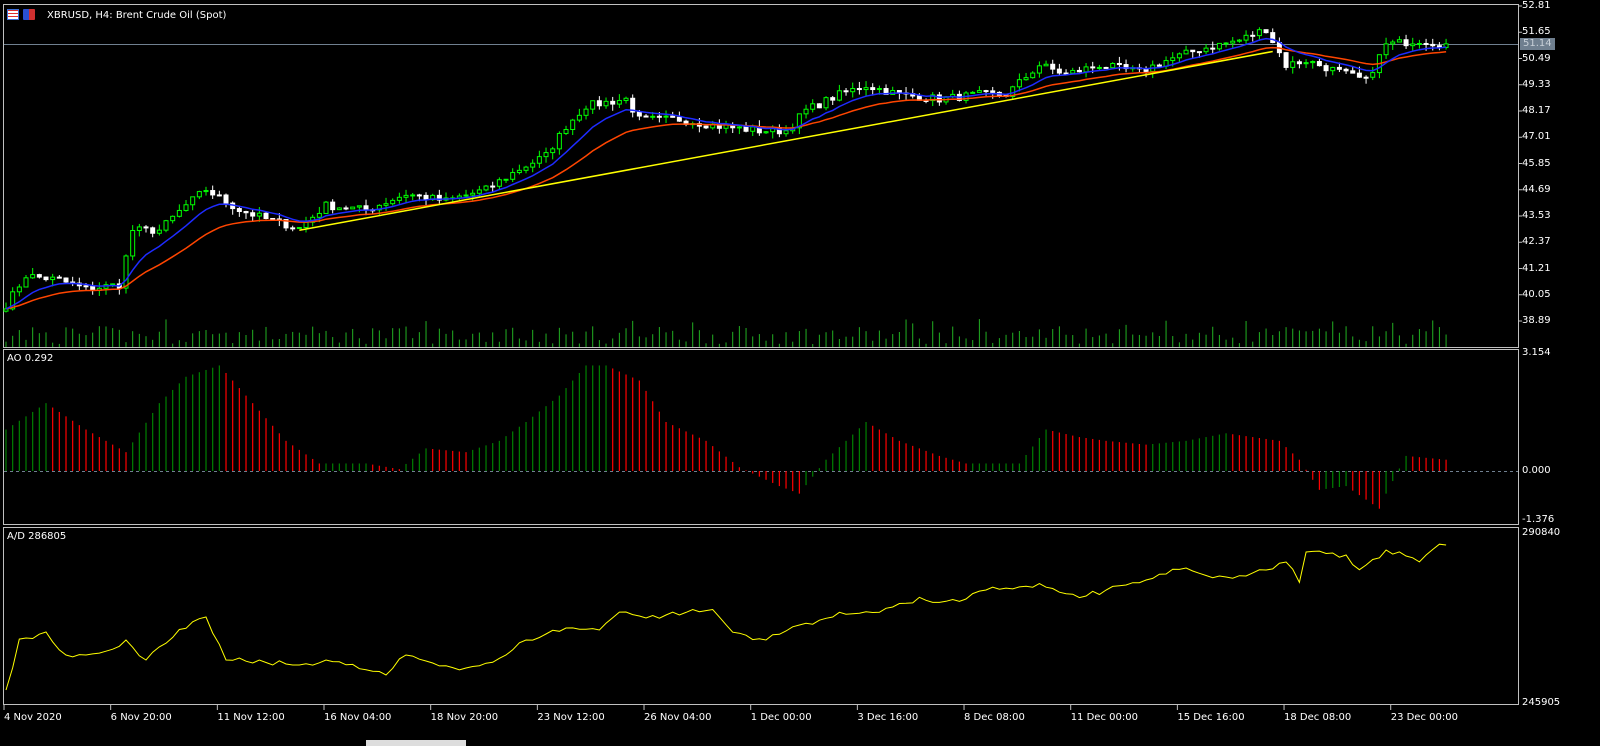  I want to click on price-axis-label: 48.17, so click(1536, 110).